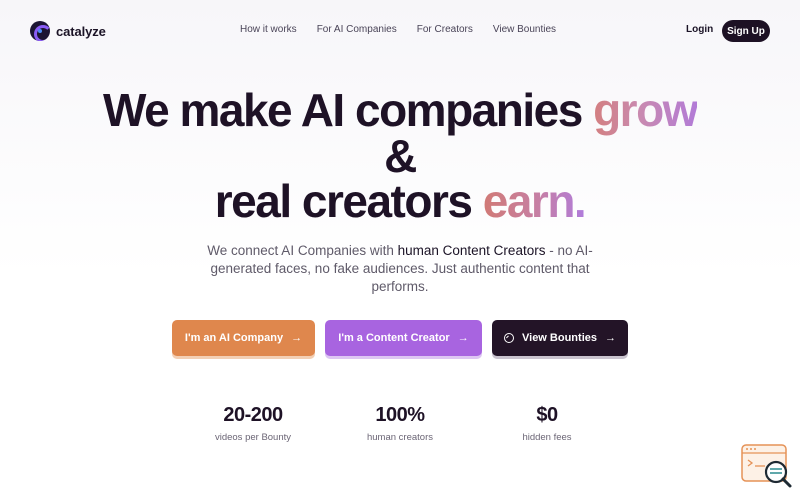 The height and width of the screenshot is (500, 800). I want to click on stat-value: 20-200, so click(253, 415).